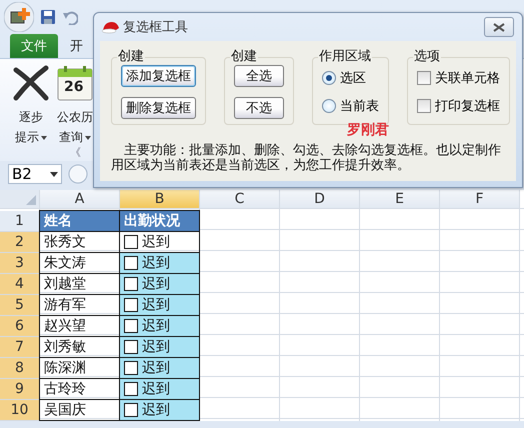 The width and height of the screenshot is (524, 428). What do you see at coordinates (306, 158) in the screenshot?
I see `description-text: 主要功能：批量添加、删除、勾选、去除勾选复选框。也以定制作用区域为当前表还是当前选区，为您工作提升效率。` at bounding box center [306, 158].